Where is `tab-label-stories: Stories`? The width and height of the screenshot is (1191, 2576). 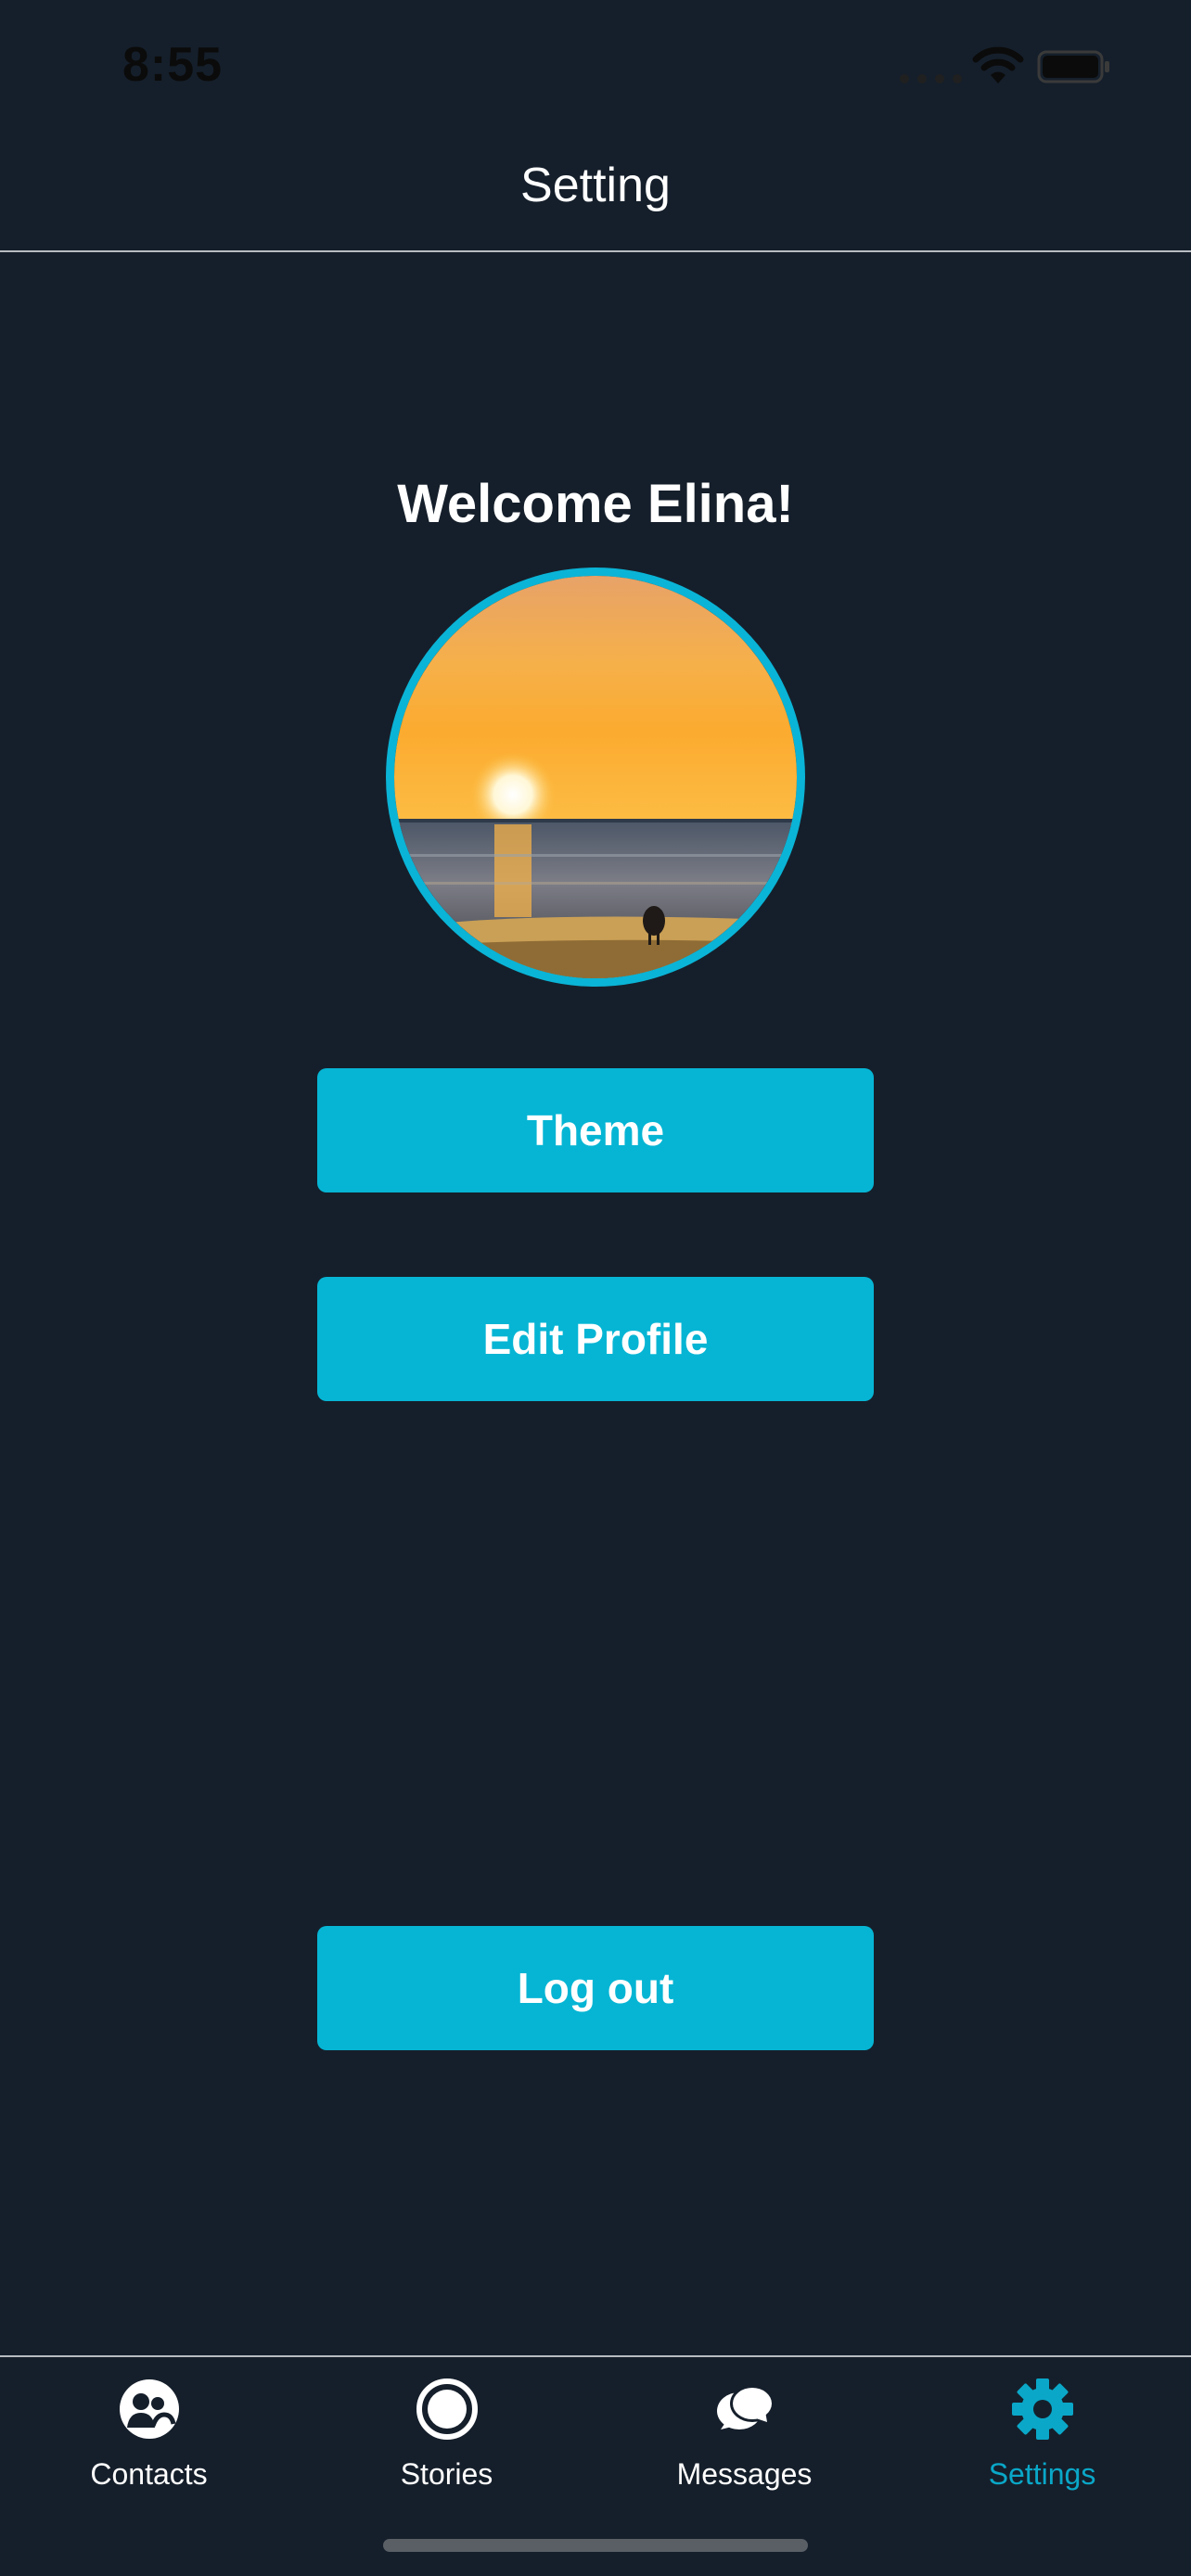 tab-label-stories: Stories is located at coordinates (446, 2474).